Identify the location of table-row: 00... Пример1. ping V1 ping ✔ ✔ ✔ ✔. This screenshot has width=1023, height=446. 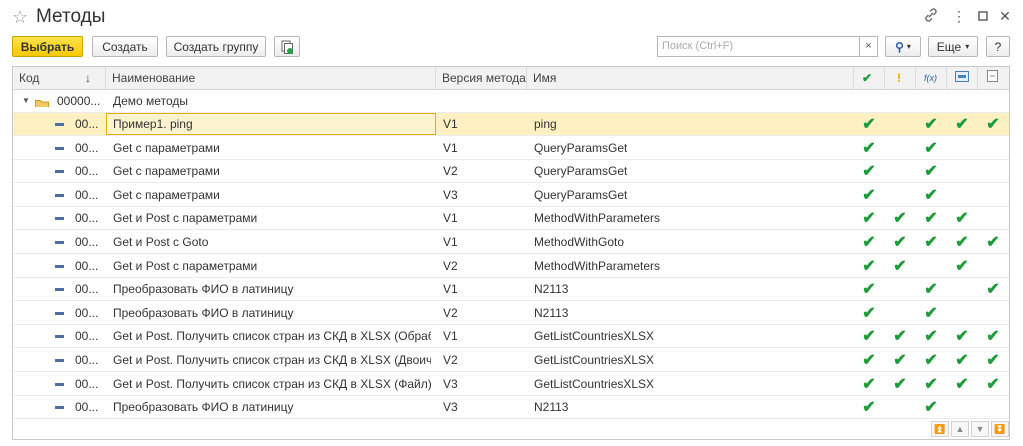
(511, 124).